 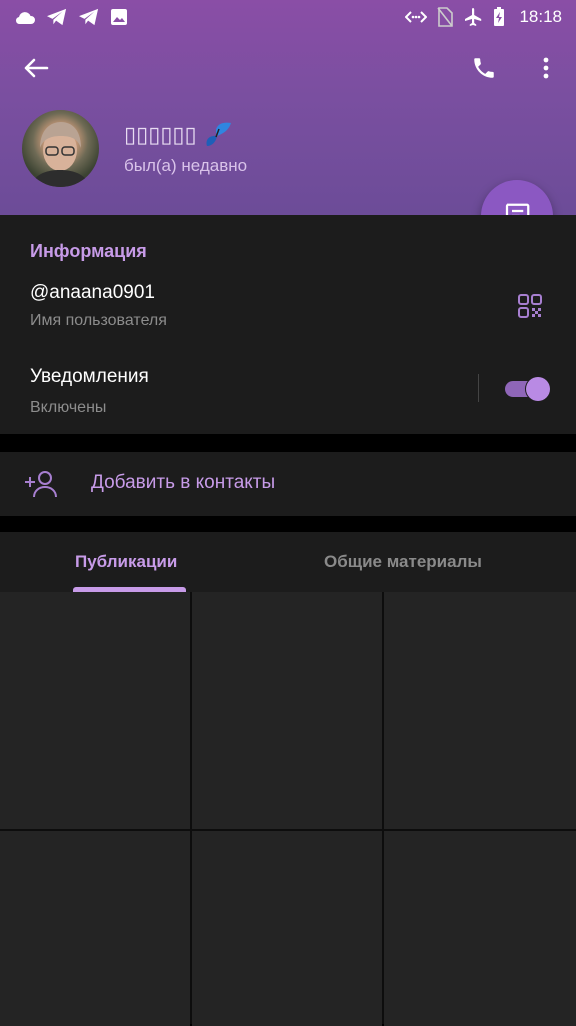 I want to click on username: @anaana0901, so click(x=92, y=293).